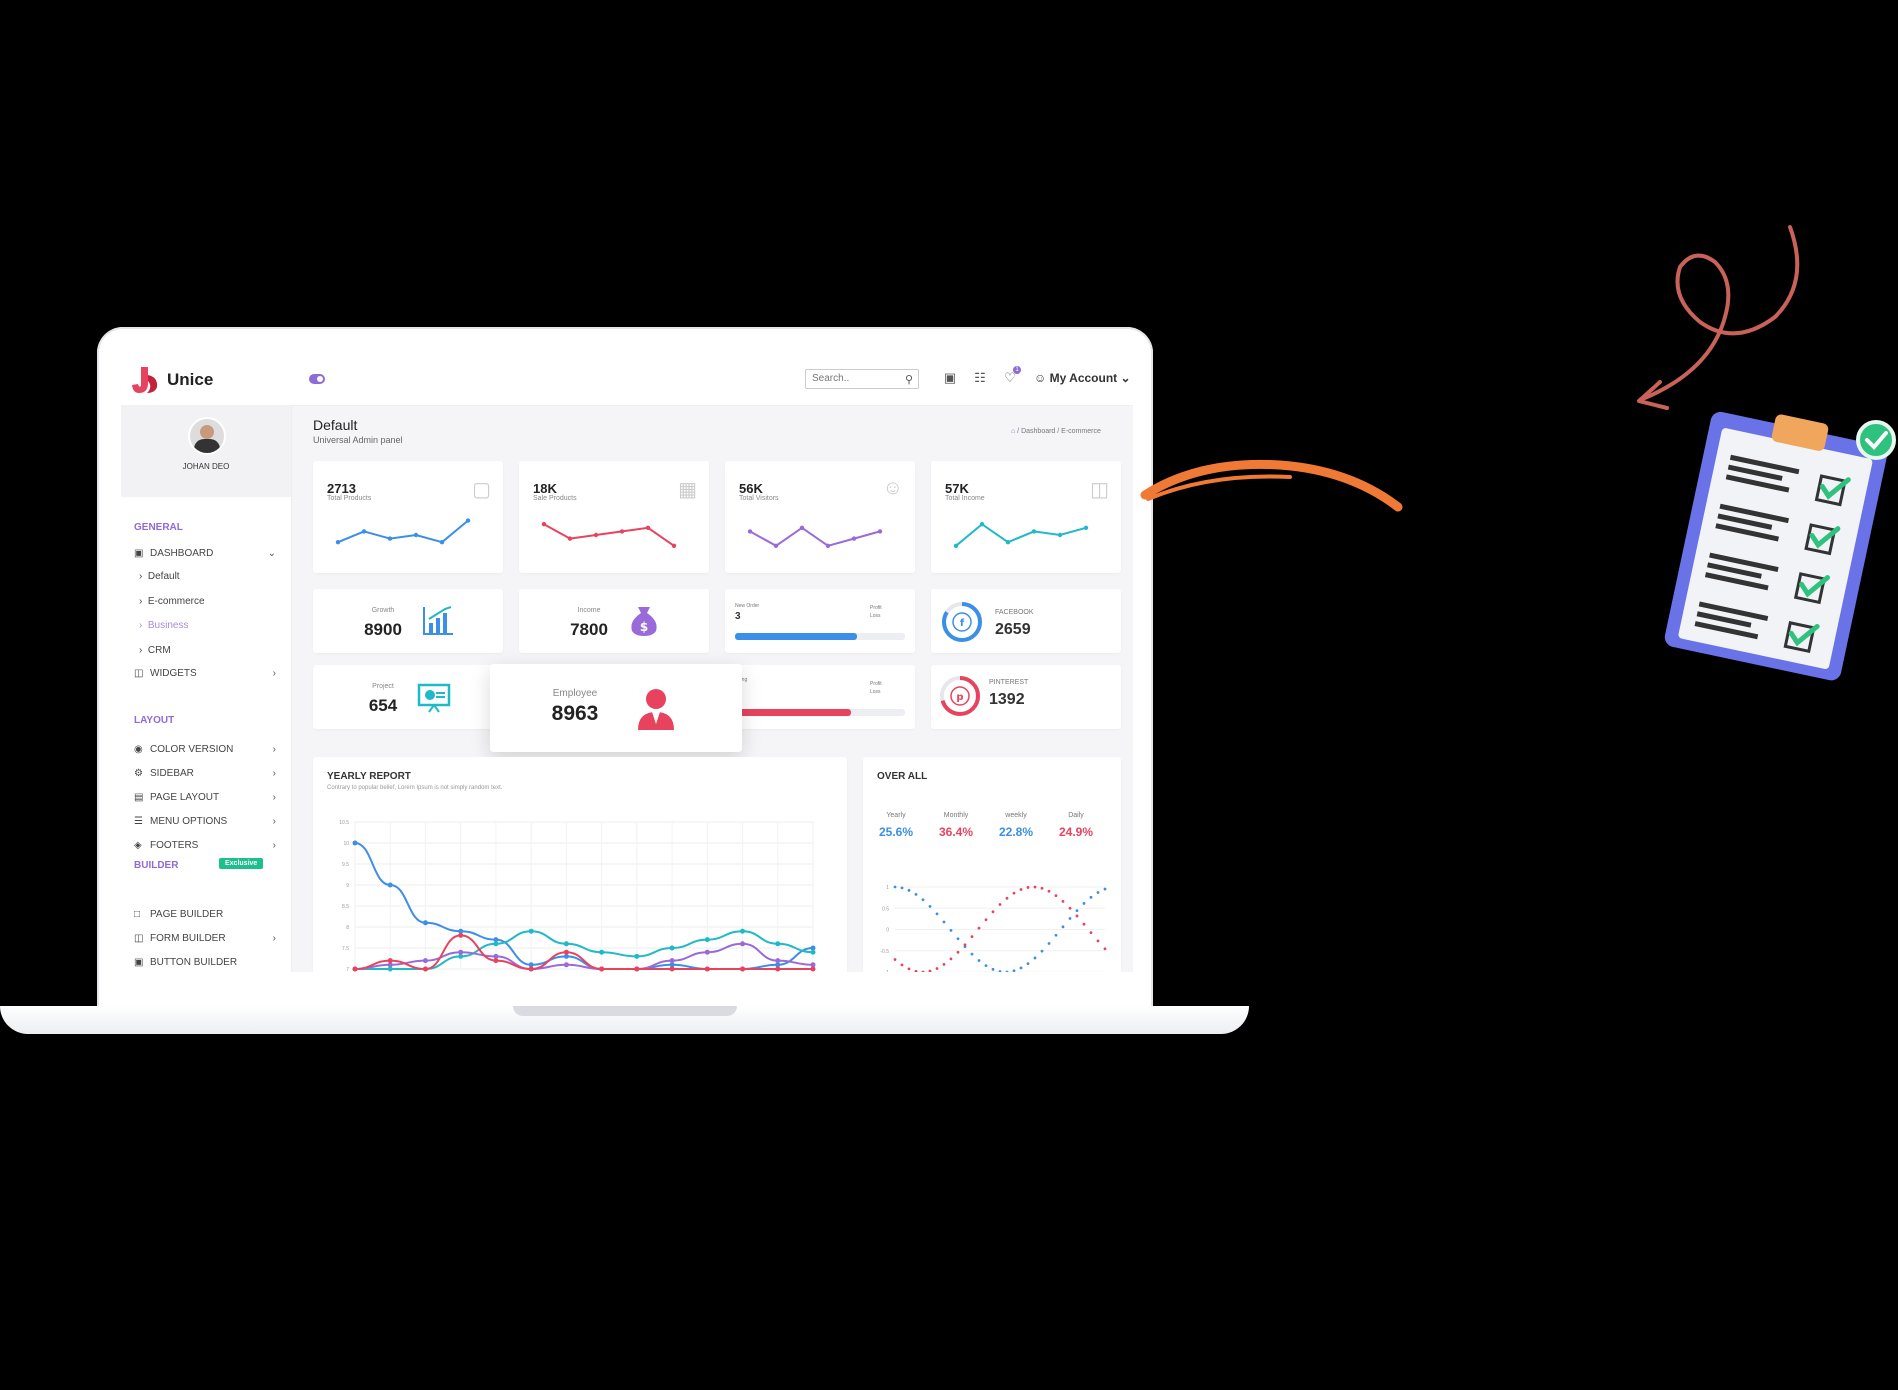 This screenshot has width=1898, height=1390. What do you see at coordinates (317, 379) in the screenshot?
I see `sidebar-toggle-icon` at bounding box center [317, 379].